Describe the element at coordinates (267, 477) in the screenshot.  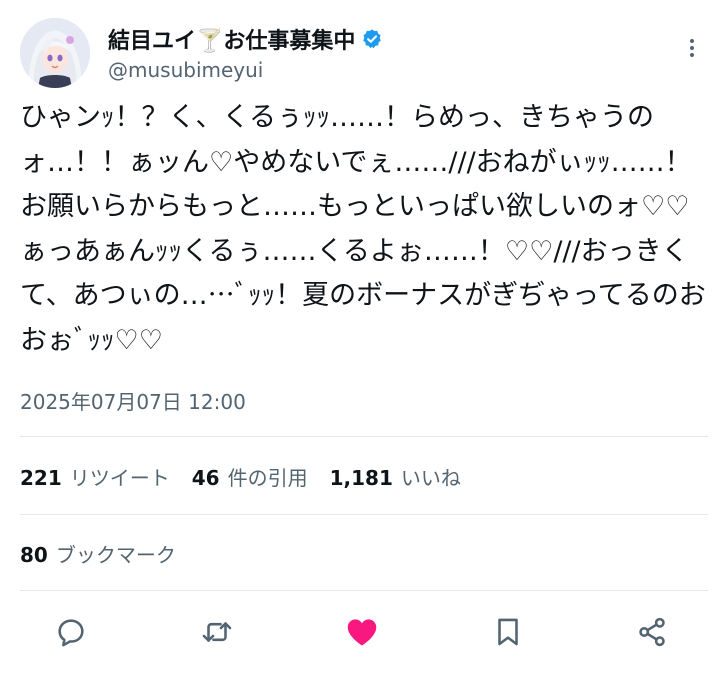
I see `quotes-label: 件の引用` at that location.